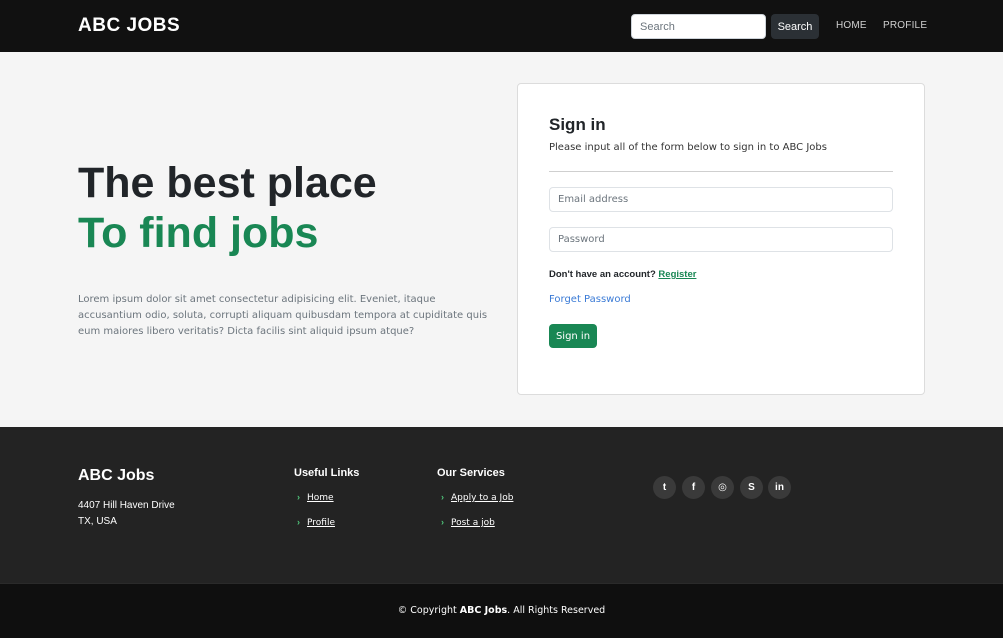  What do you see at coordinates (602, 274) in the screenshot?
I see `no-account-text: Don't have an account?` at bounding box center [602, 274].